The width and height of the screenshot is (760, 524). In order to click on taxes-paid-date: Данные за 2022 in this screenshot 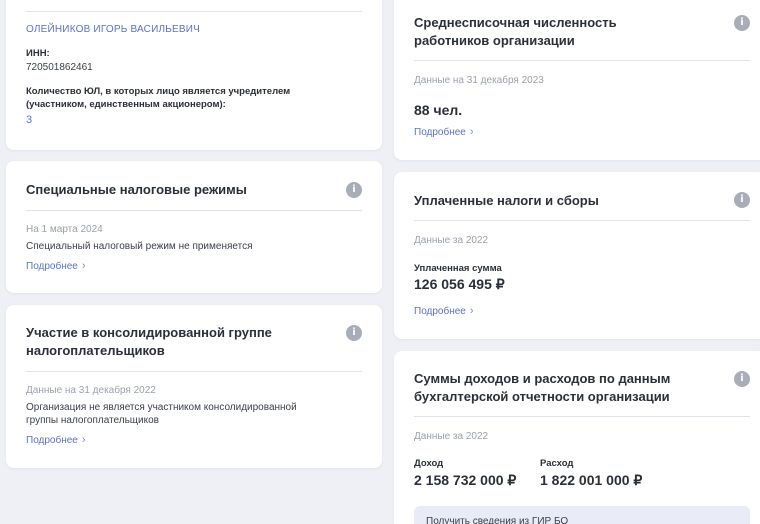, I will do `click(451, 240)`.